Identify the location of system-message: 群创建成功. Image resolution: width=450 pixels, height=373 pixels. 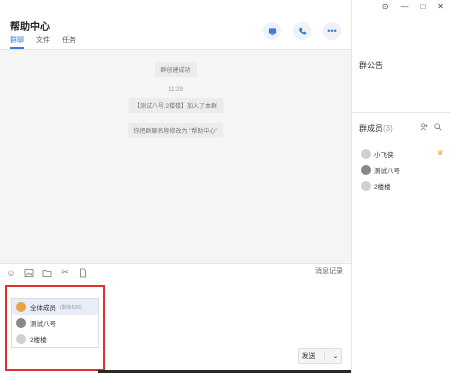
(175, 69).